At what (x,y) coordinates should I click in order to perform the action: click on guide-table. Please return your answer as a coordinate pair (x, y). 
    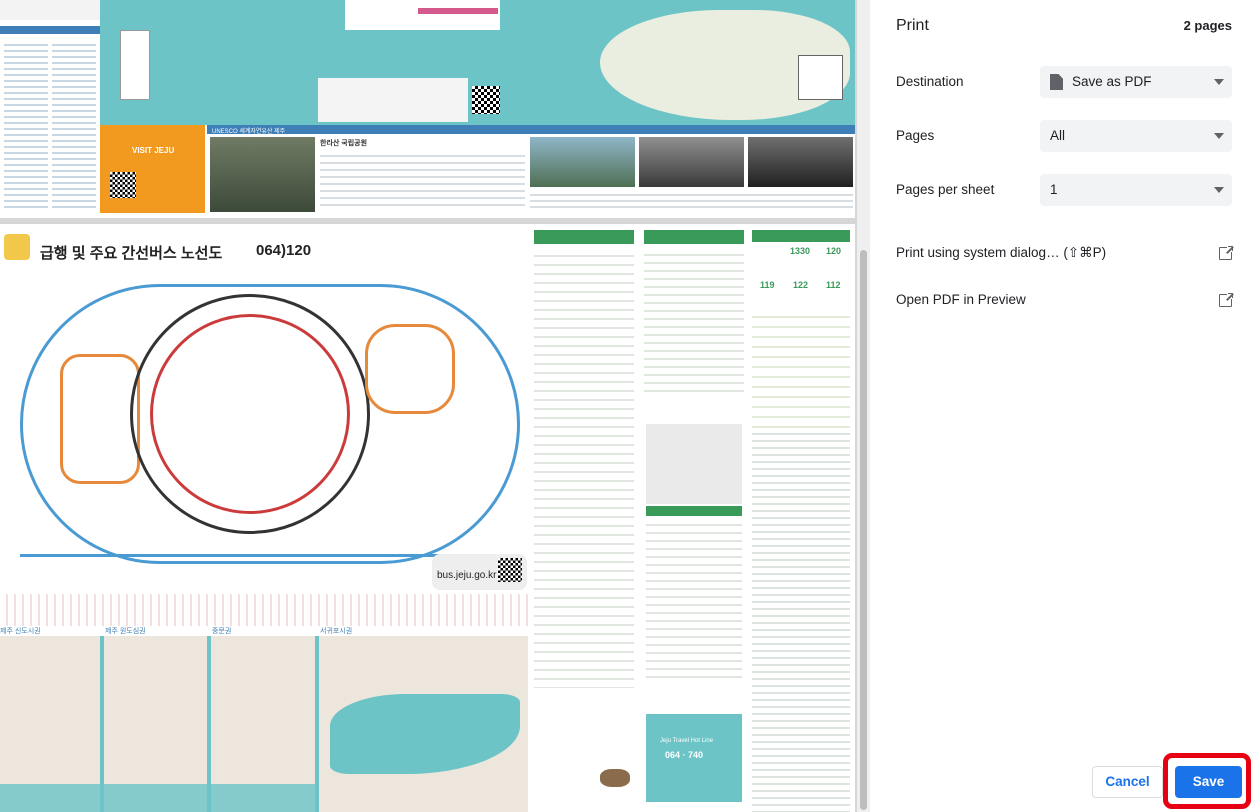
    Looking at the image, I should click on (694, 598).